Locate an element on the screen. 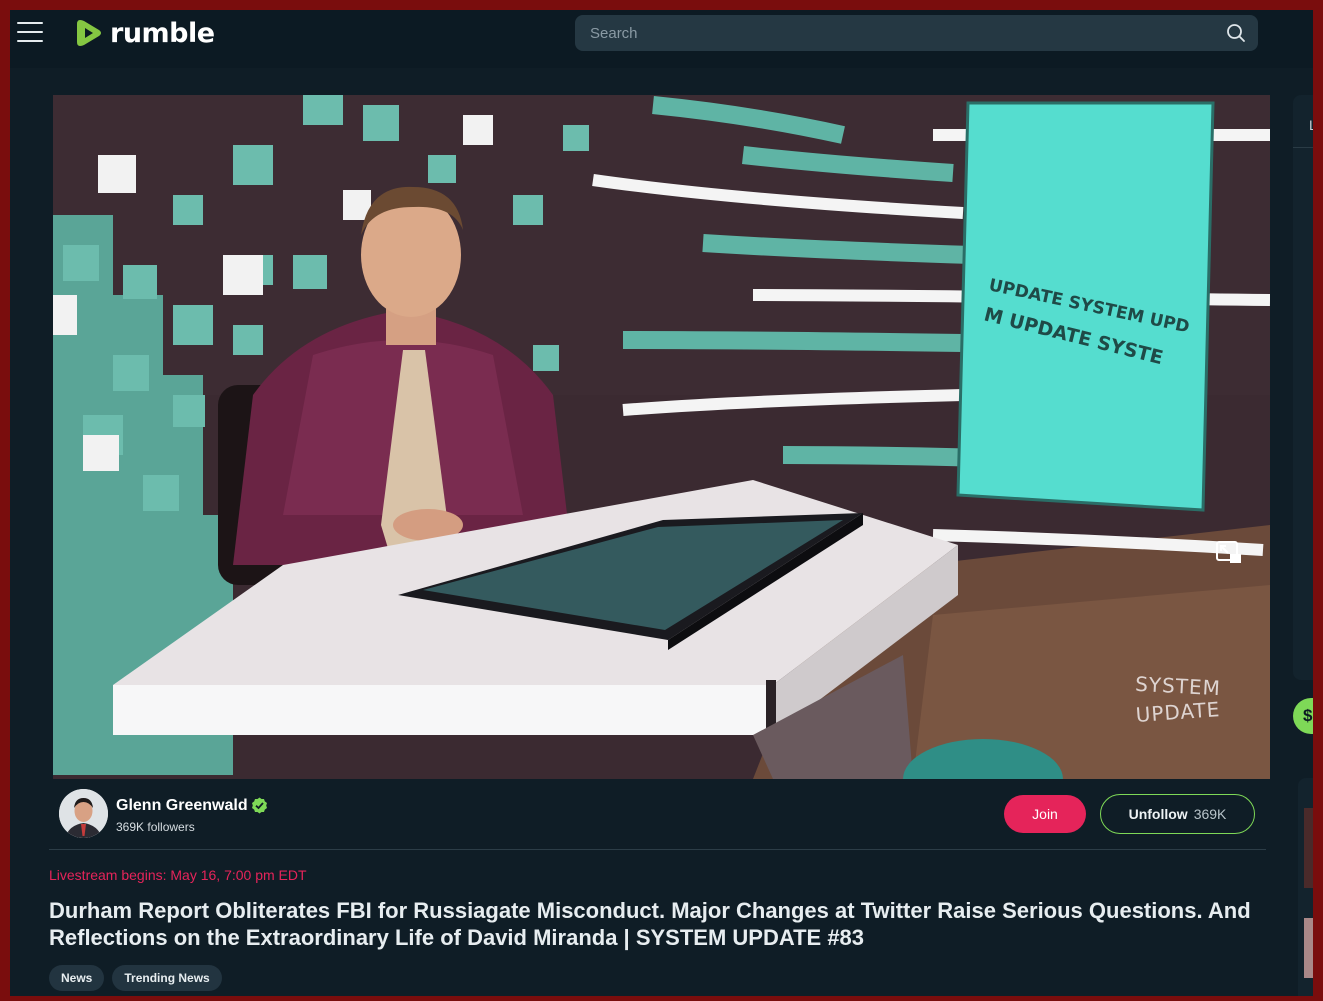 Image resolution: width=1323 pixels, height=1001 pixels. picture-in-picture-icon is located at coordinates (1229, 553).